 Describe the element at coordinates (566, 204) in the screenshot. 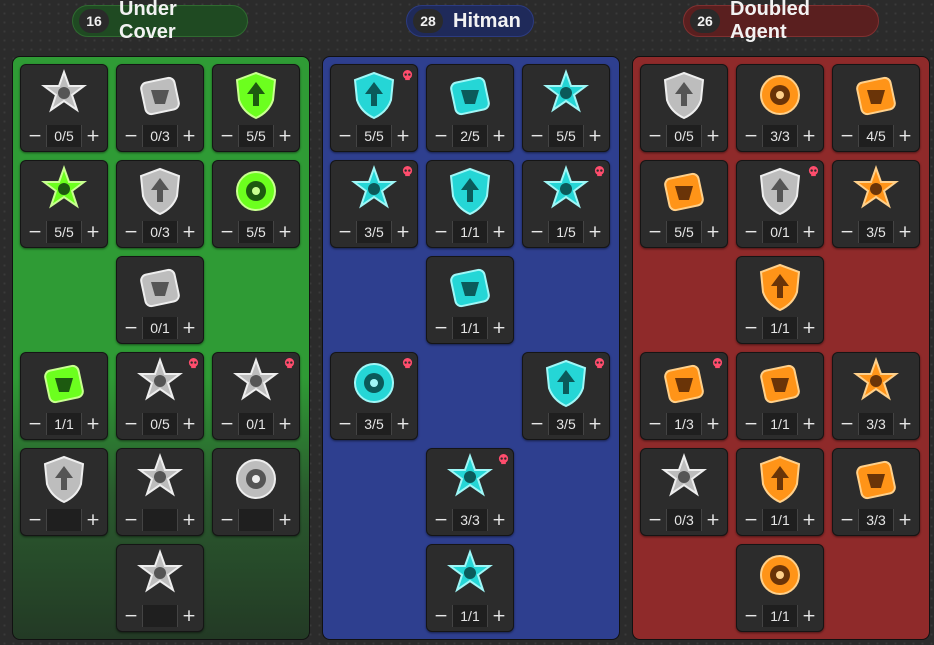

I see `perk-card: −1/5 +` at that location.